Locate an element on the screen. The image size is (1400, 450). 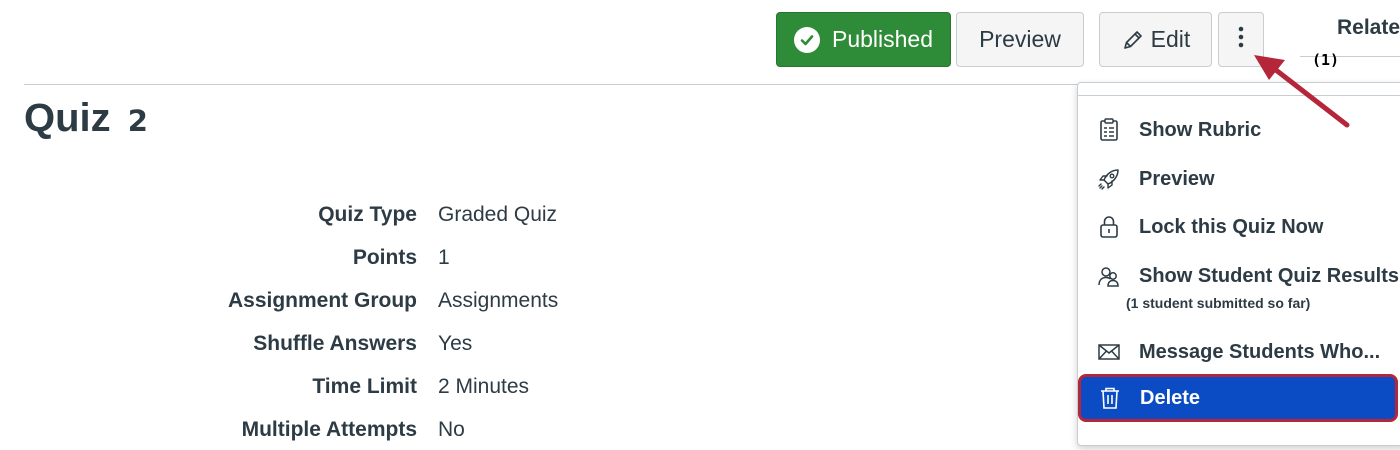
menu-item-label: Preview is located at coordinates (1177, 178).